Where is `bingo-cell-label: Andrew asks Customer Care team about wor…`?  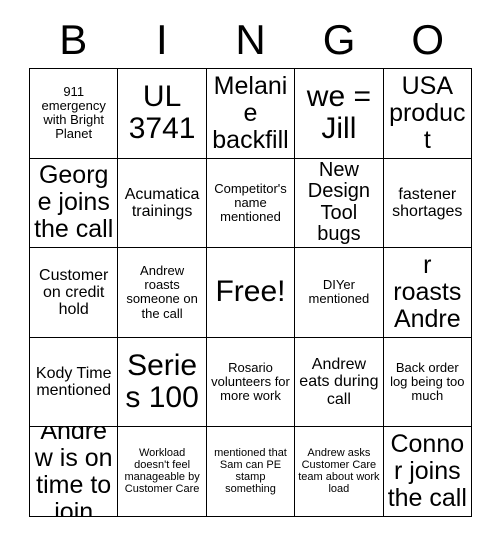 bingo-cell-label: Andrew asks Customer Care team about wor… is located at coordinates (339, 470).